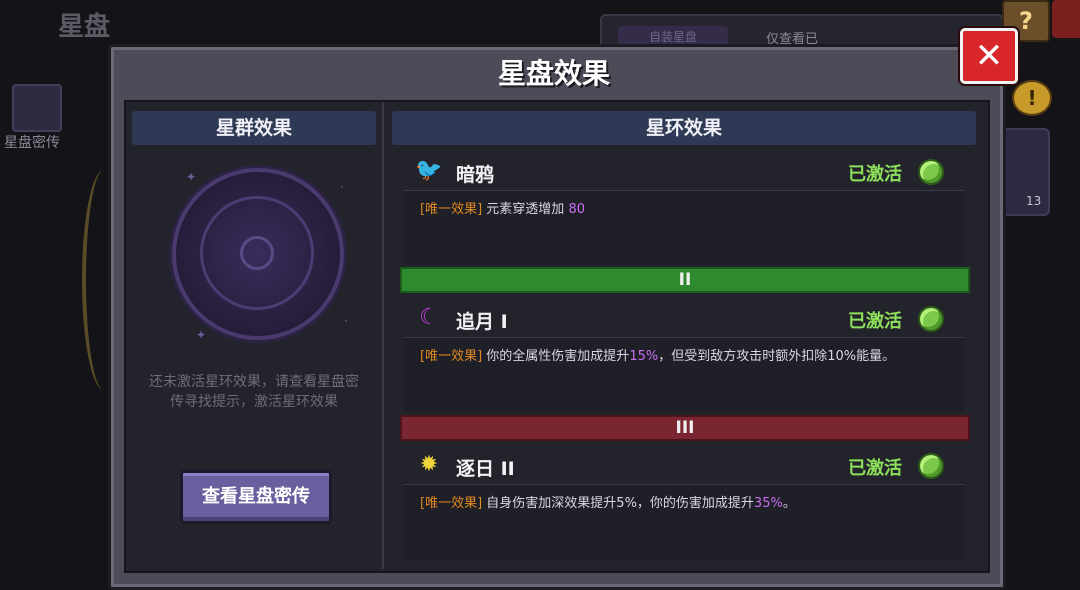  What do you see at coordinates (558, 356) in the screenshot?
I see `desc-text: 你的全属性伤害加成提升` at bounding box center [558, 356].